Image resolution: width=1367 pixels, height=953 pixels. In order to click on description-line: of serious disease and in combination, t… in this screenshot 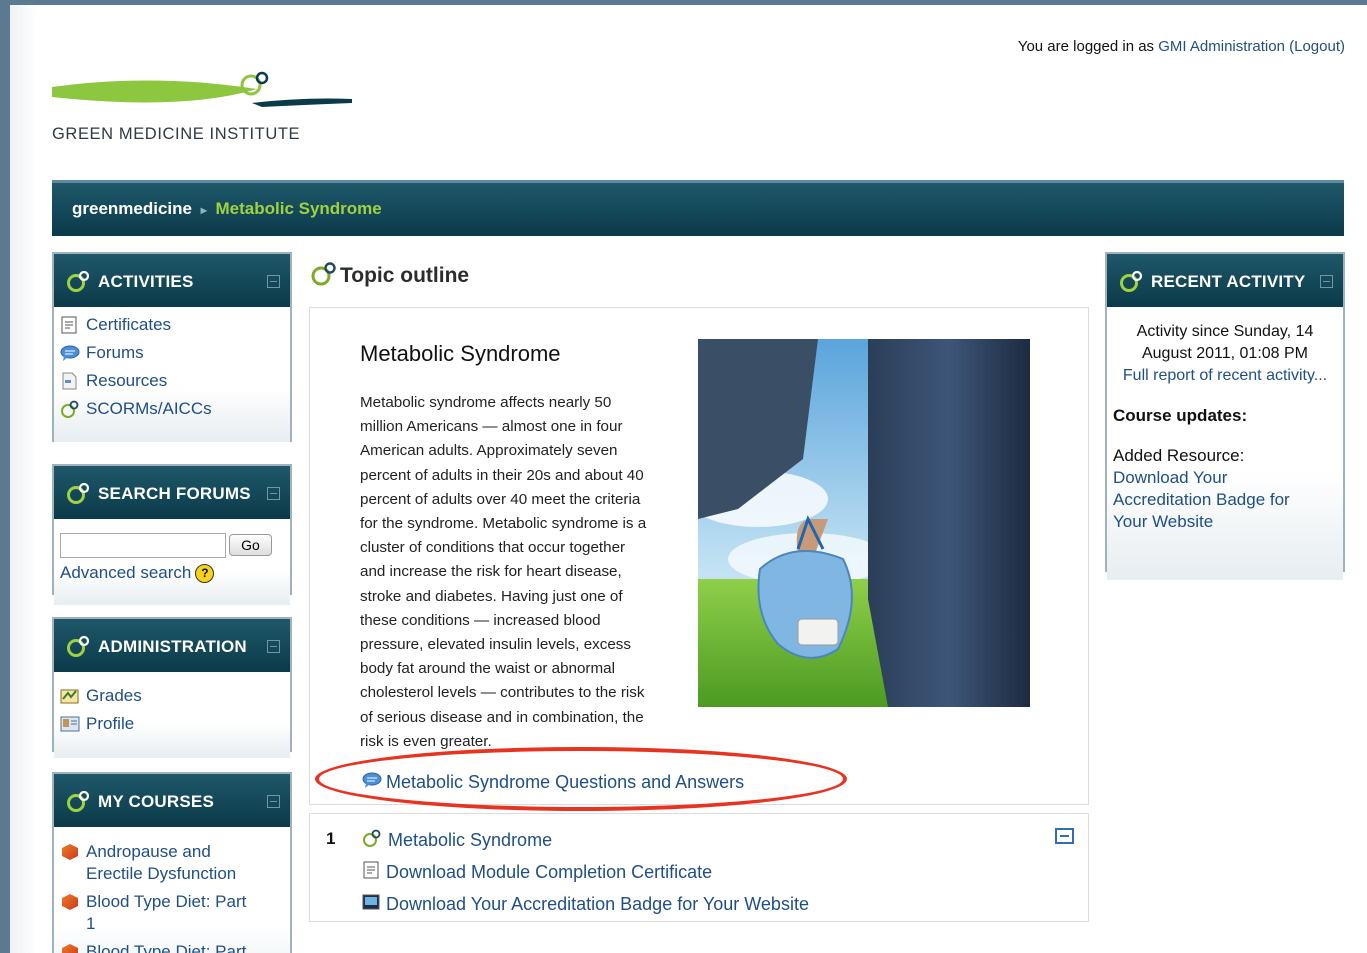, I will do `click(502, 717)`.